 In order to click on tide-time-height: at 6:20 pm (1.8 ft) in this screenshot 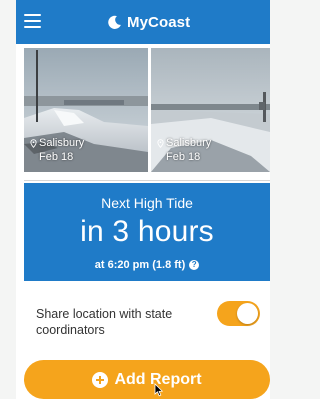, I will do `click(140, 265)`.